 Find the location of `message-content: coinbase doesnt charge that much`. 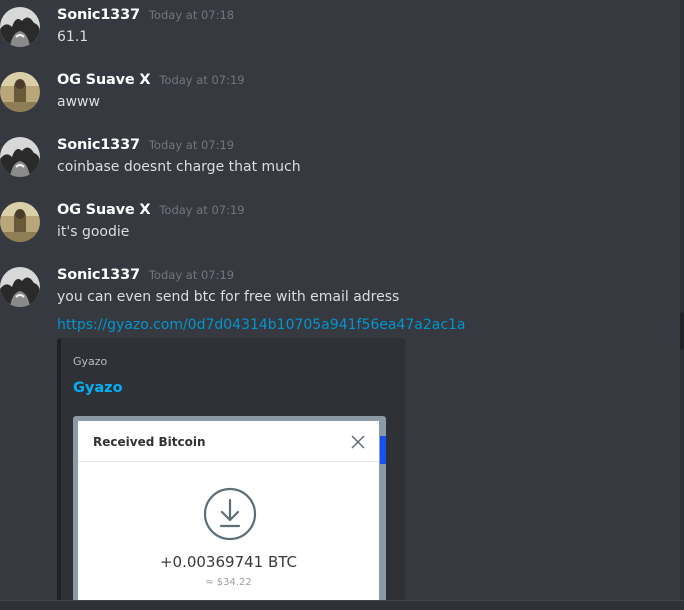

message-content: coinbase doesnt charge that much is located at coordinates (179, 167).